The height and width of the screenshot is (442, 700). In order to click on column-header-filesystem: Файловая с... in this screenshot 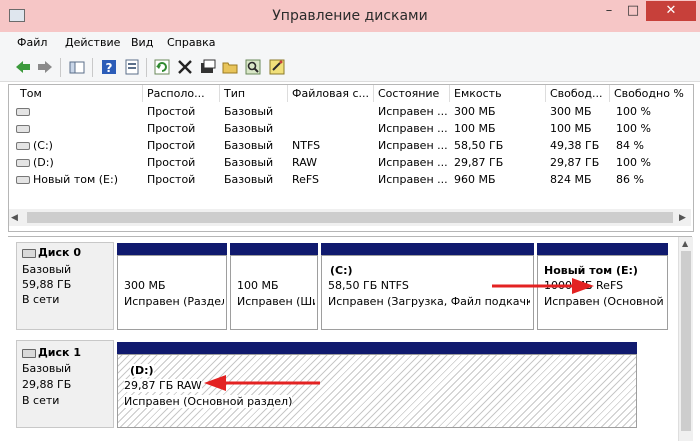, I will do `click(331, 93)`.